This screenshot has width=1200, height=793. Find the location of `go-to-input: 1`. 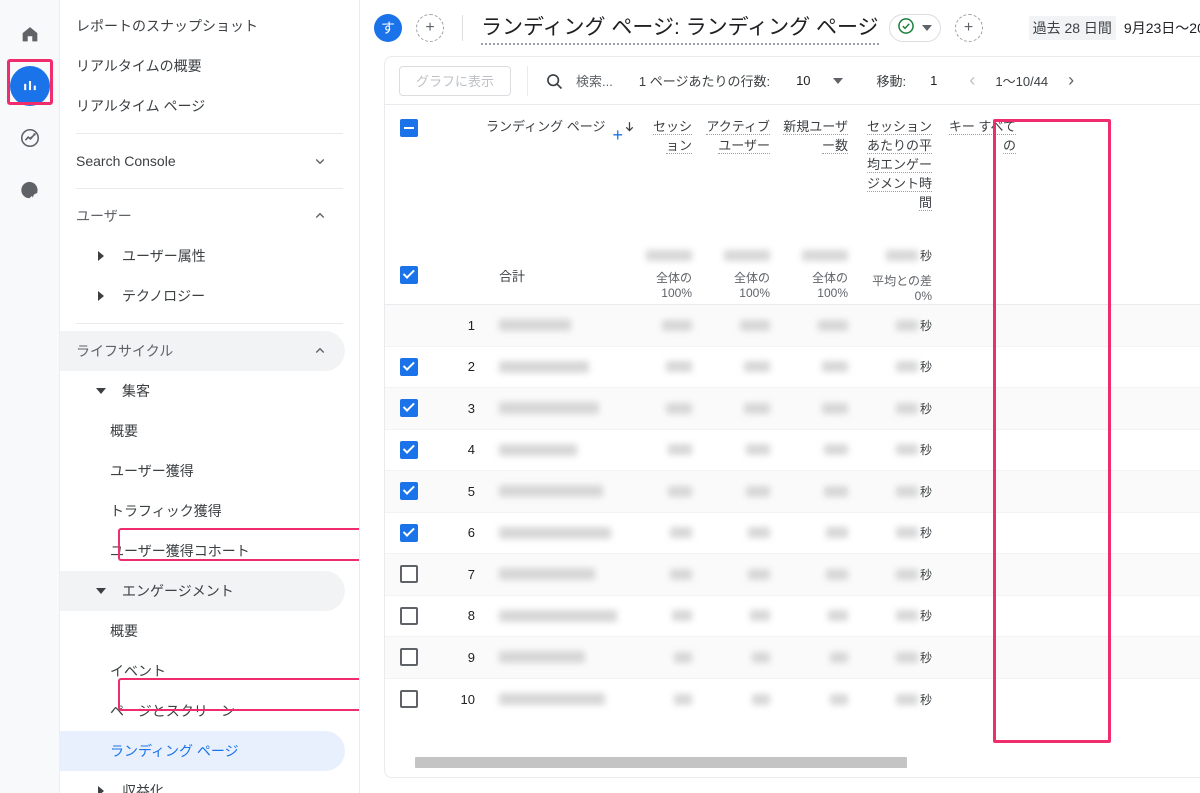

go-to-input: 1 is located at coordinates (933, 80).